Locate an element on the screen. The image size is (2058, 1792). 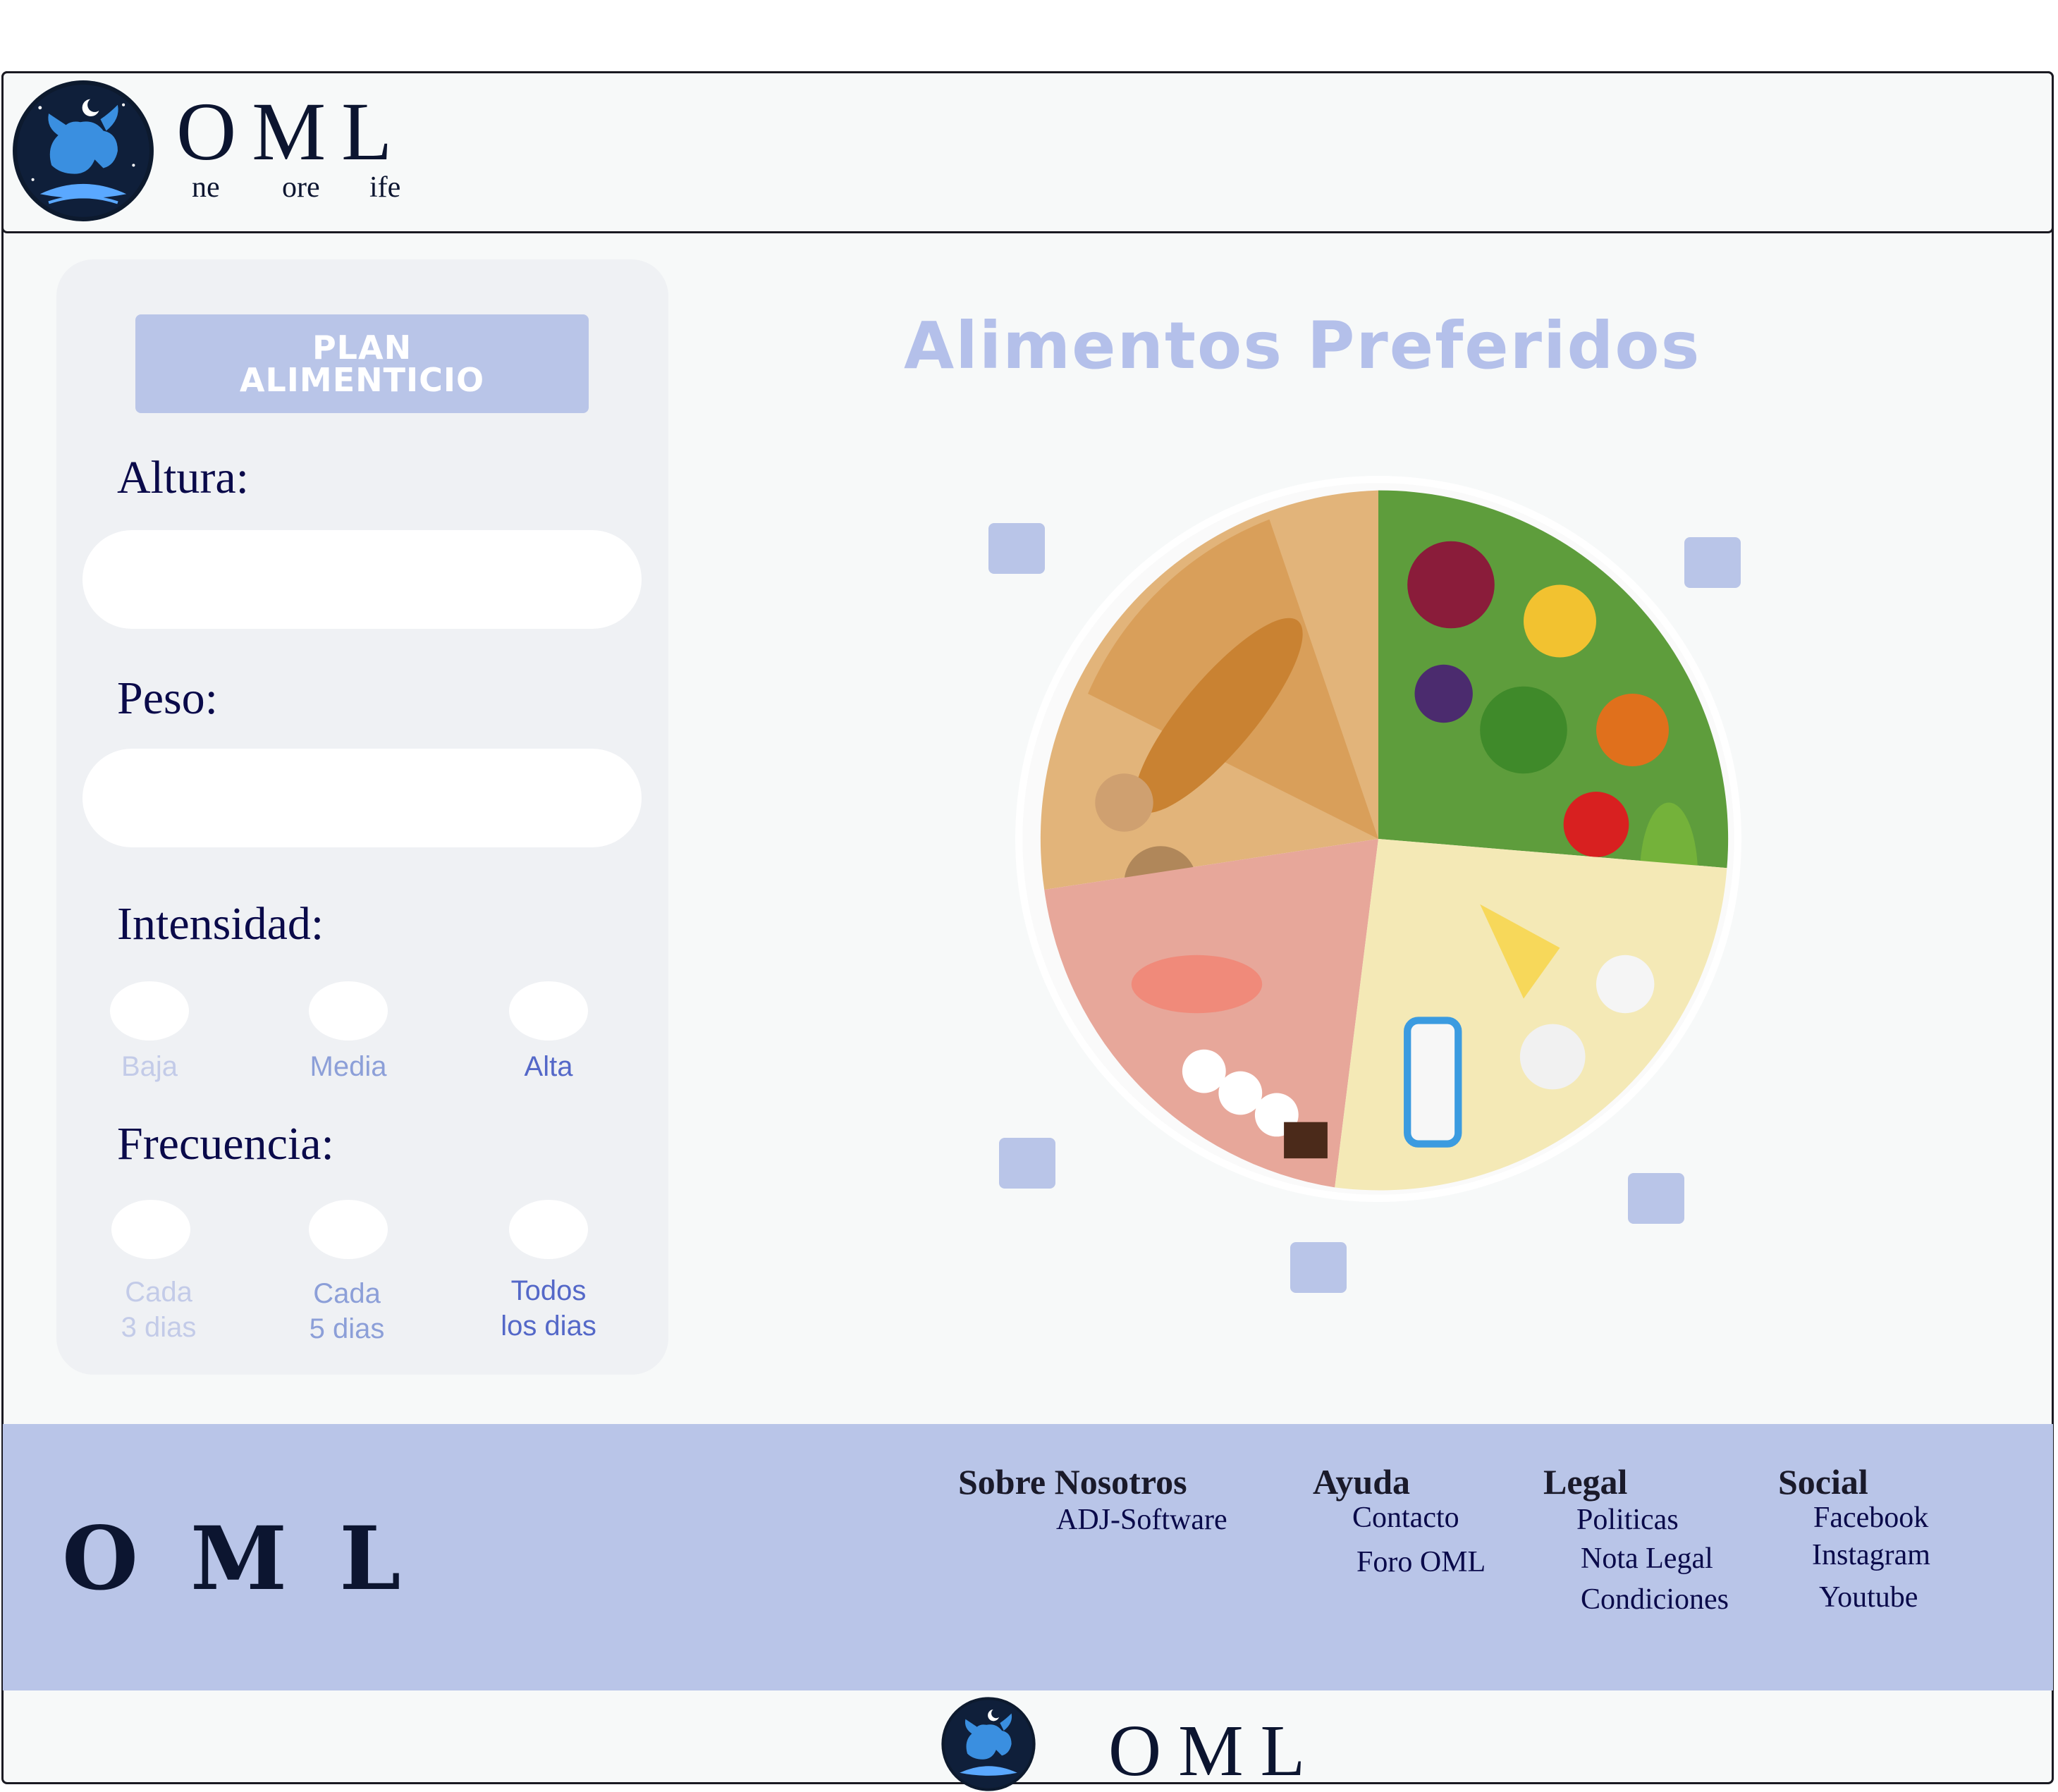
peso-label: Peso: is located at coordinates (168, 699).